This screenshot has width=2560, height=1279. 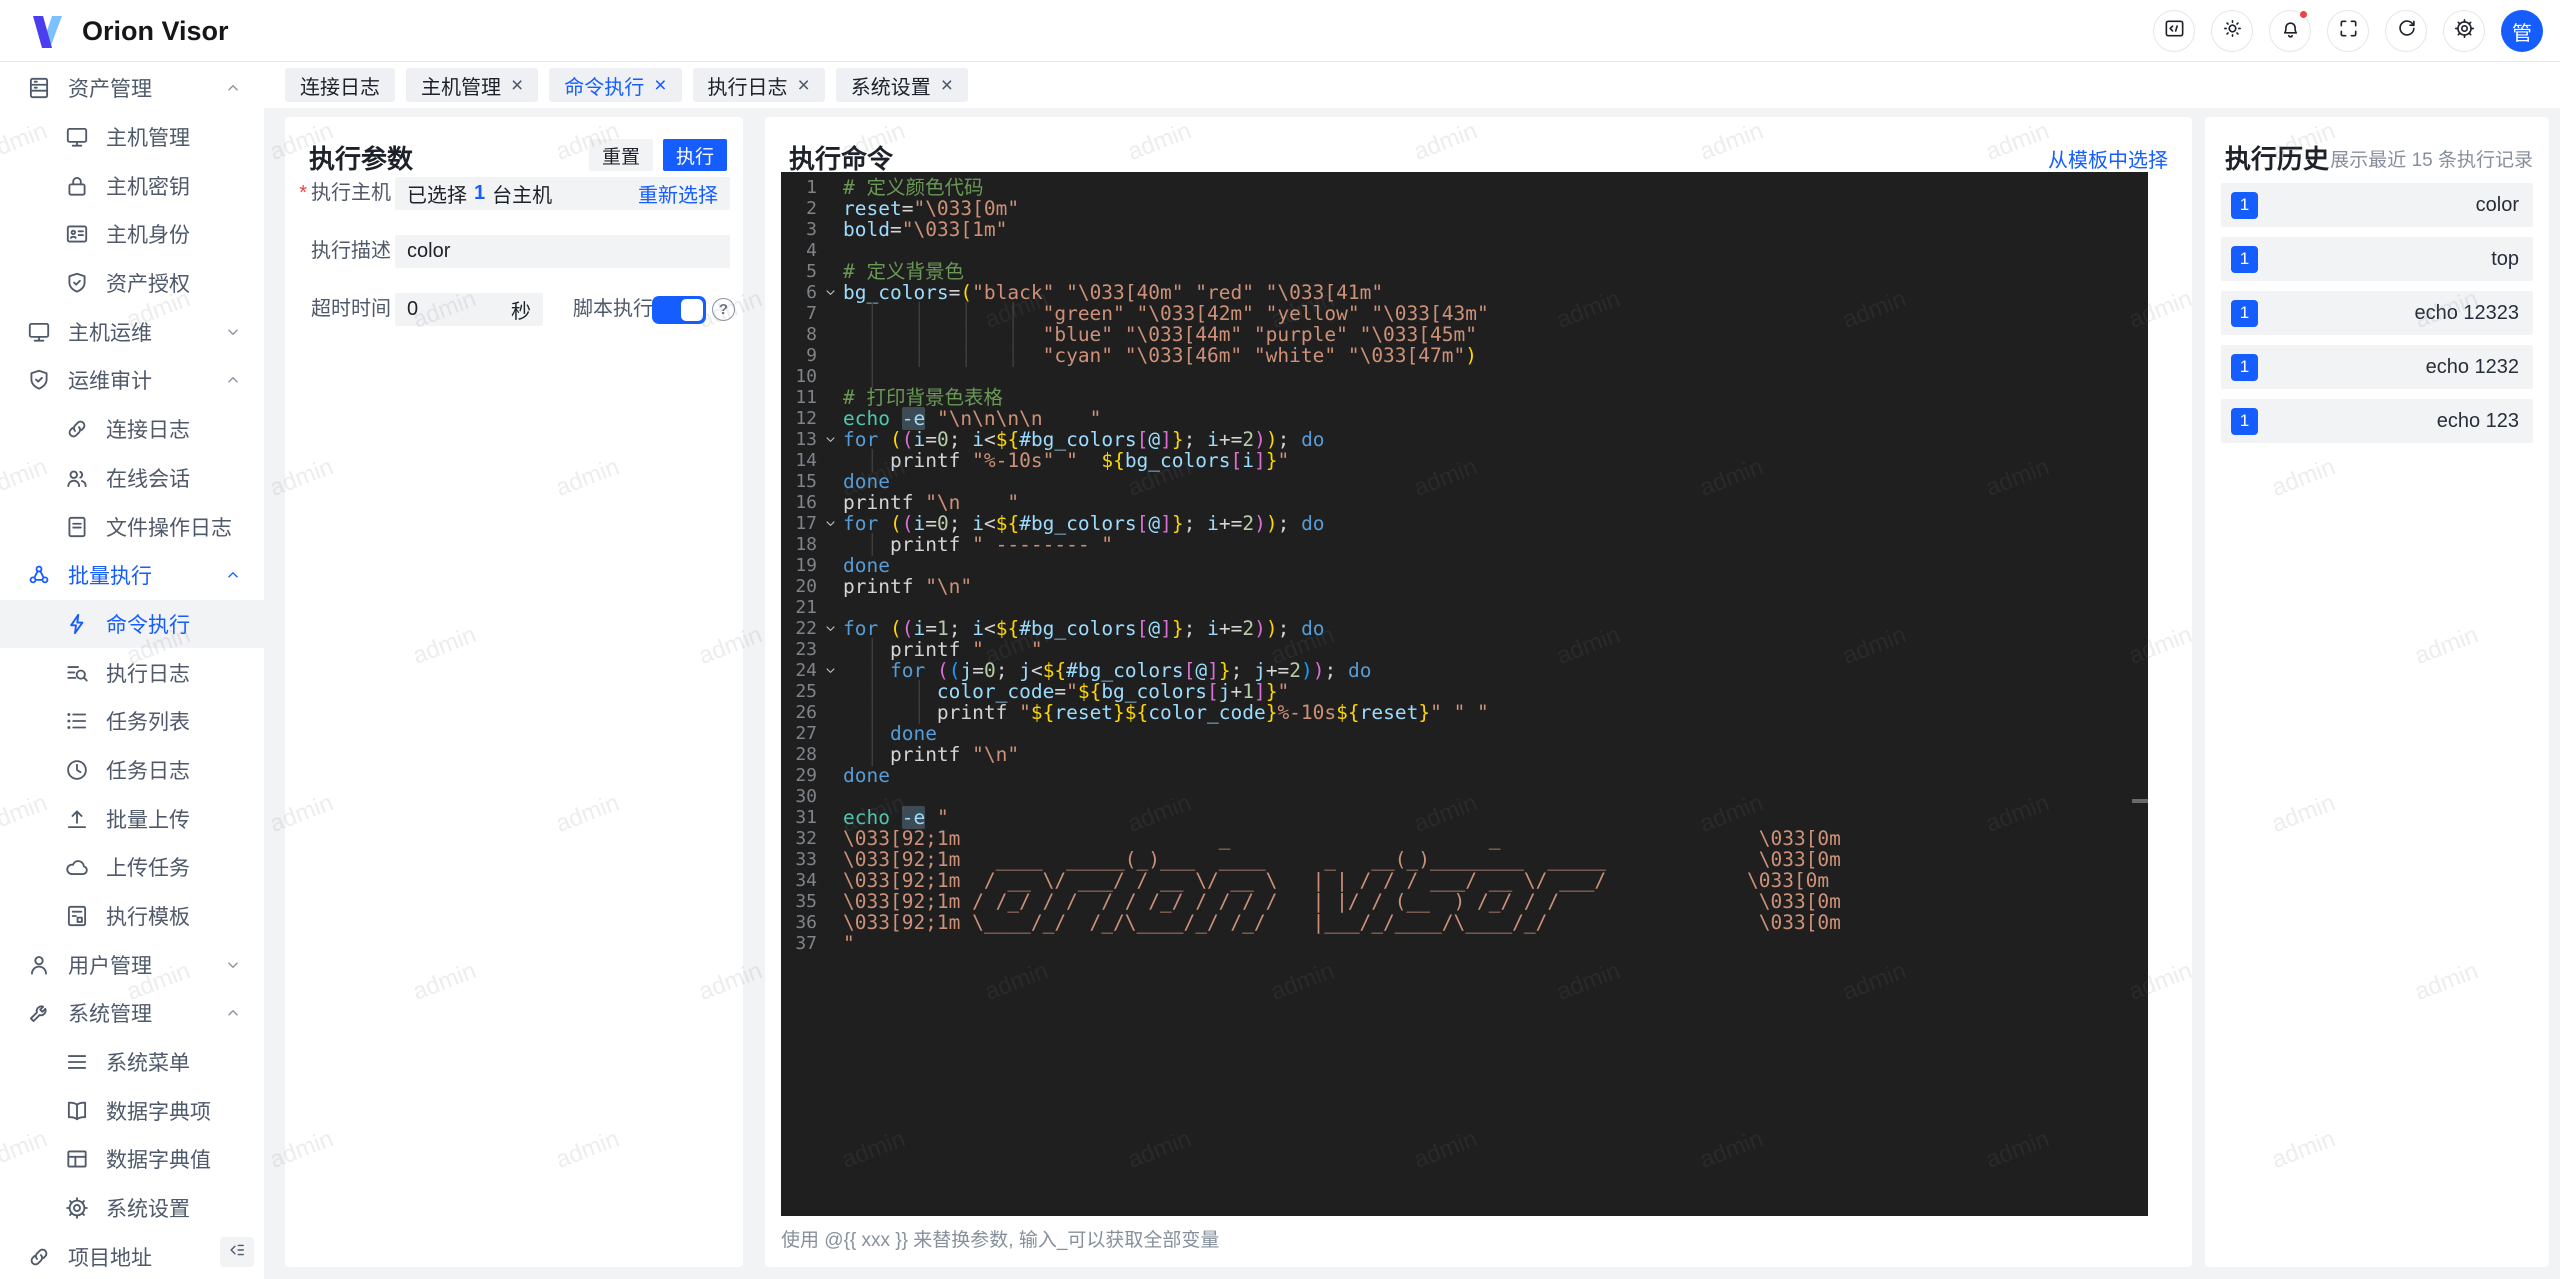 What do you see at coordinates (1464, 460) in the screenshot?
I see `code-line: 14 │ printf "%-10s" " ${bg_colors[i]}"` at bounding box center [1464, 460].